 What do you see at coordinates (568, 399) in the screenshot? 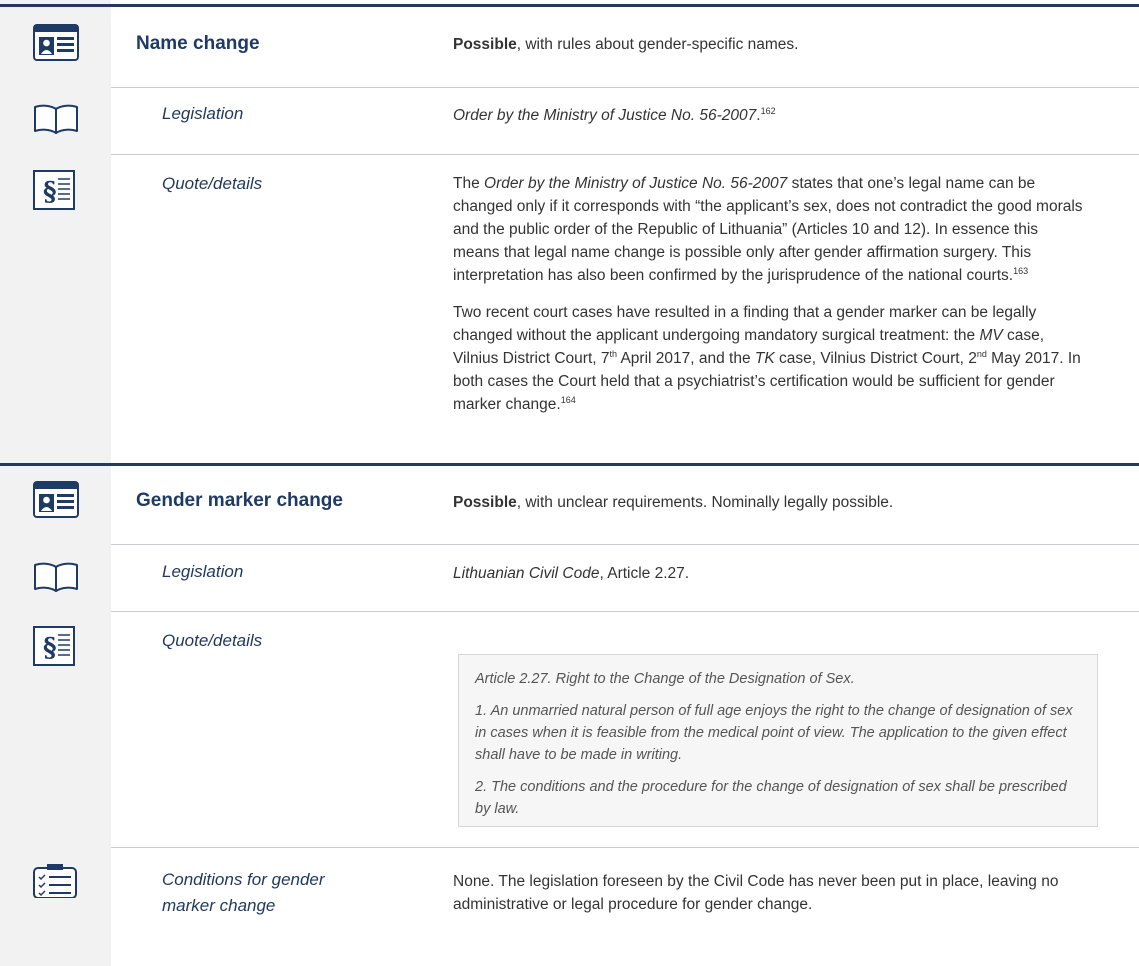
I see `footnote-ref: 164` at bounding box center [568, 399].